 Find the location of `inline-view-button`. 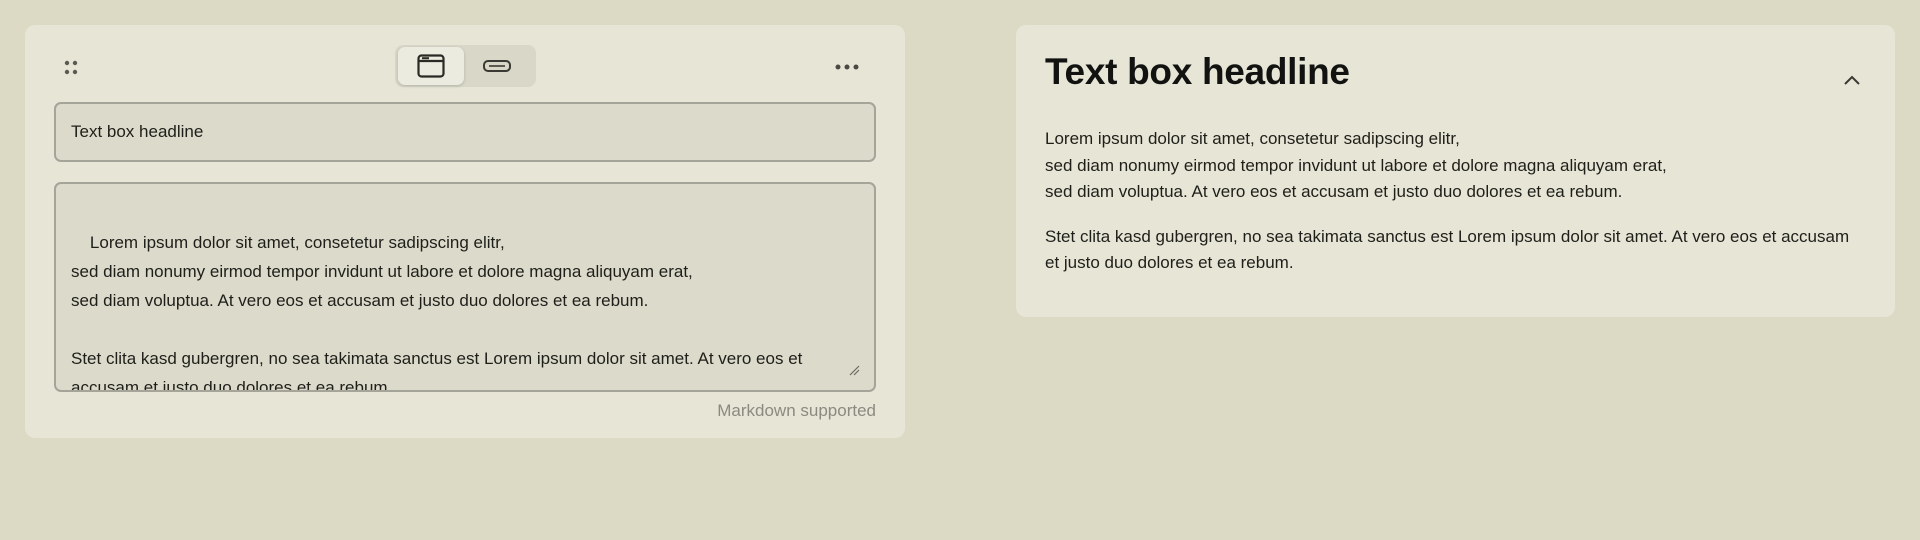

inline-view-button is located at coordinates (497, 66).